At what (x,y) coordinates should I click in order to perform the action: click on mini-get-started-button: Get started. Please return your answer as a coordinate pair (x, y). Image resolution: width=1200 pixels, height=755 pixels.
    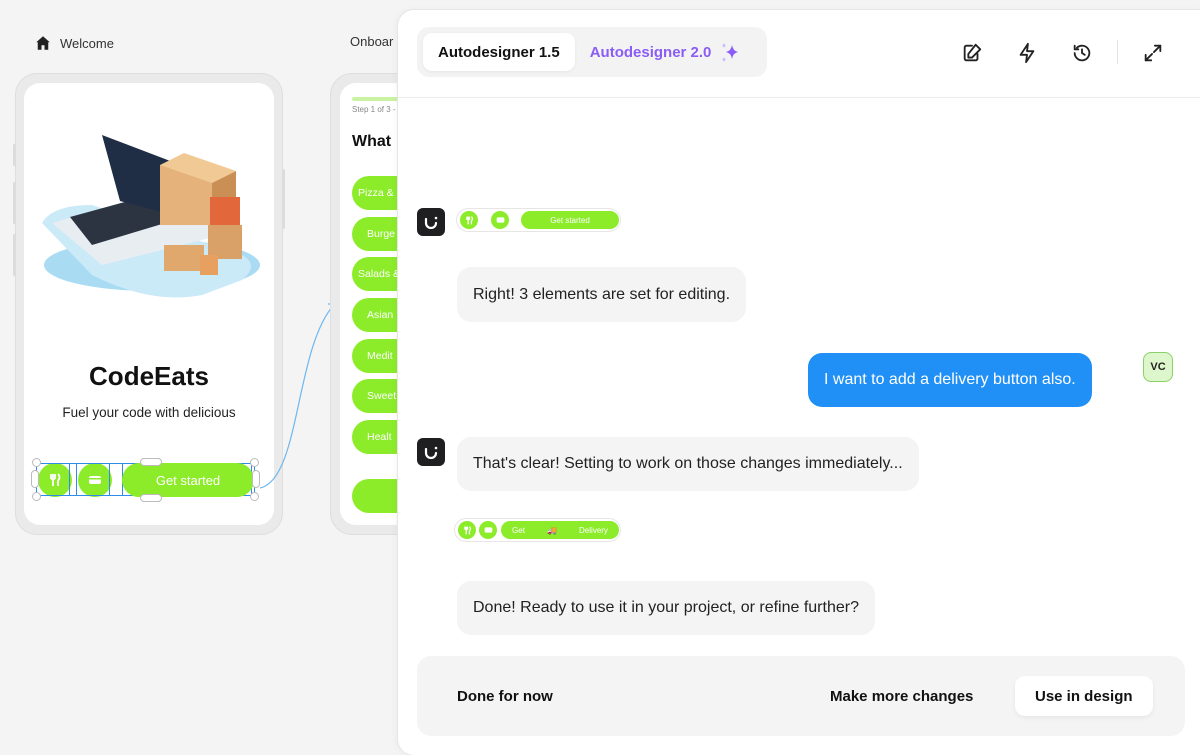
    Looking at the image, I should click on (570, 220).